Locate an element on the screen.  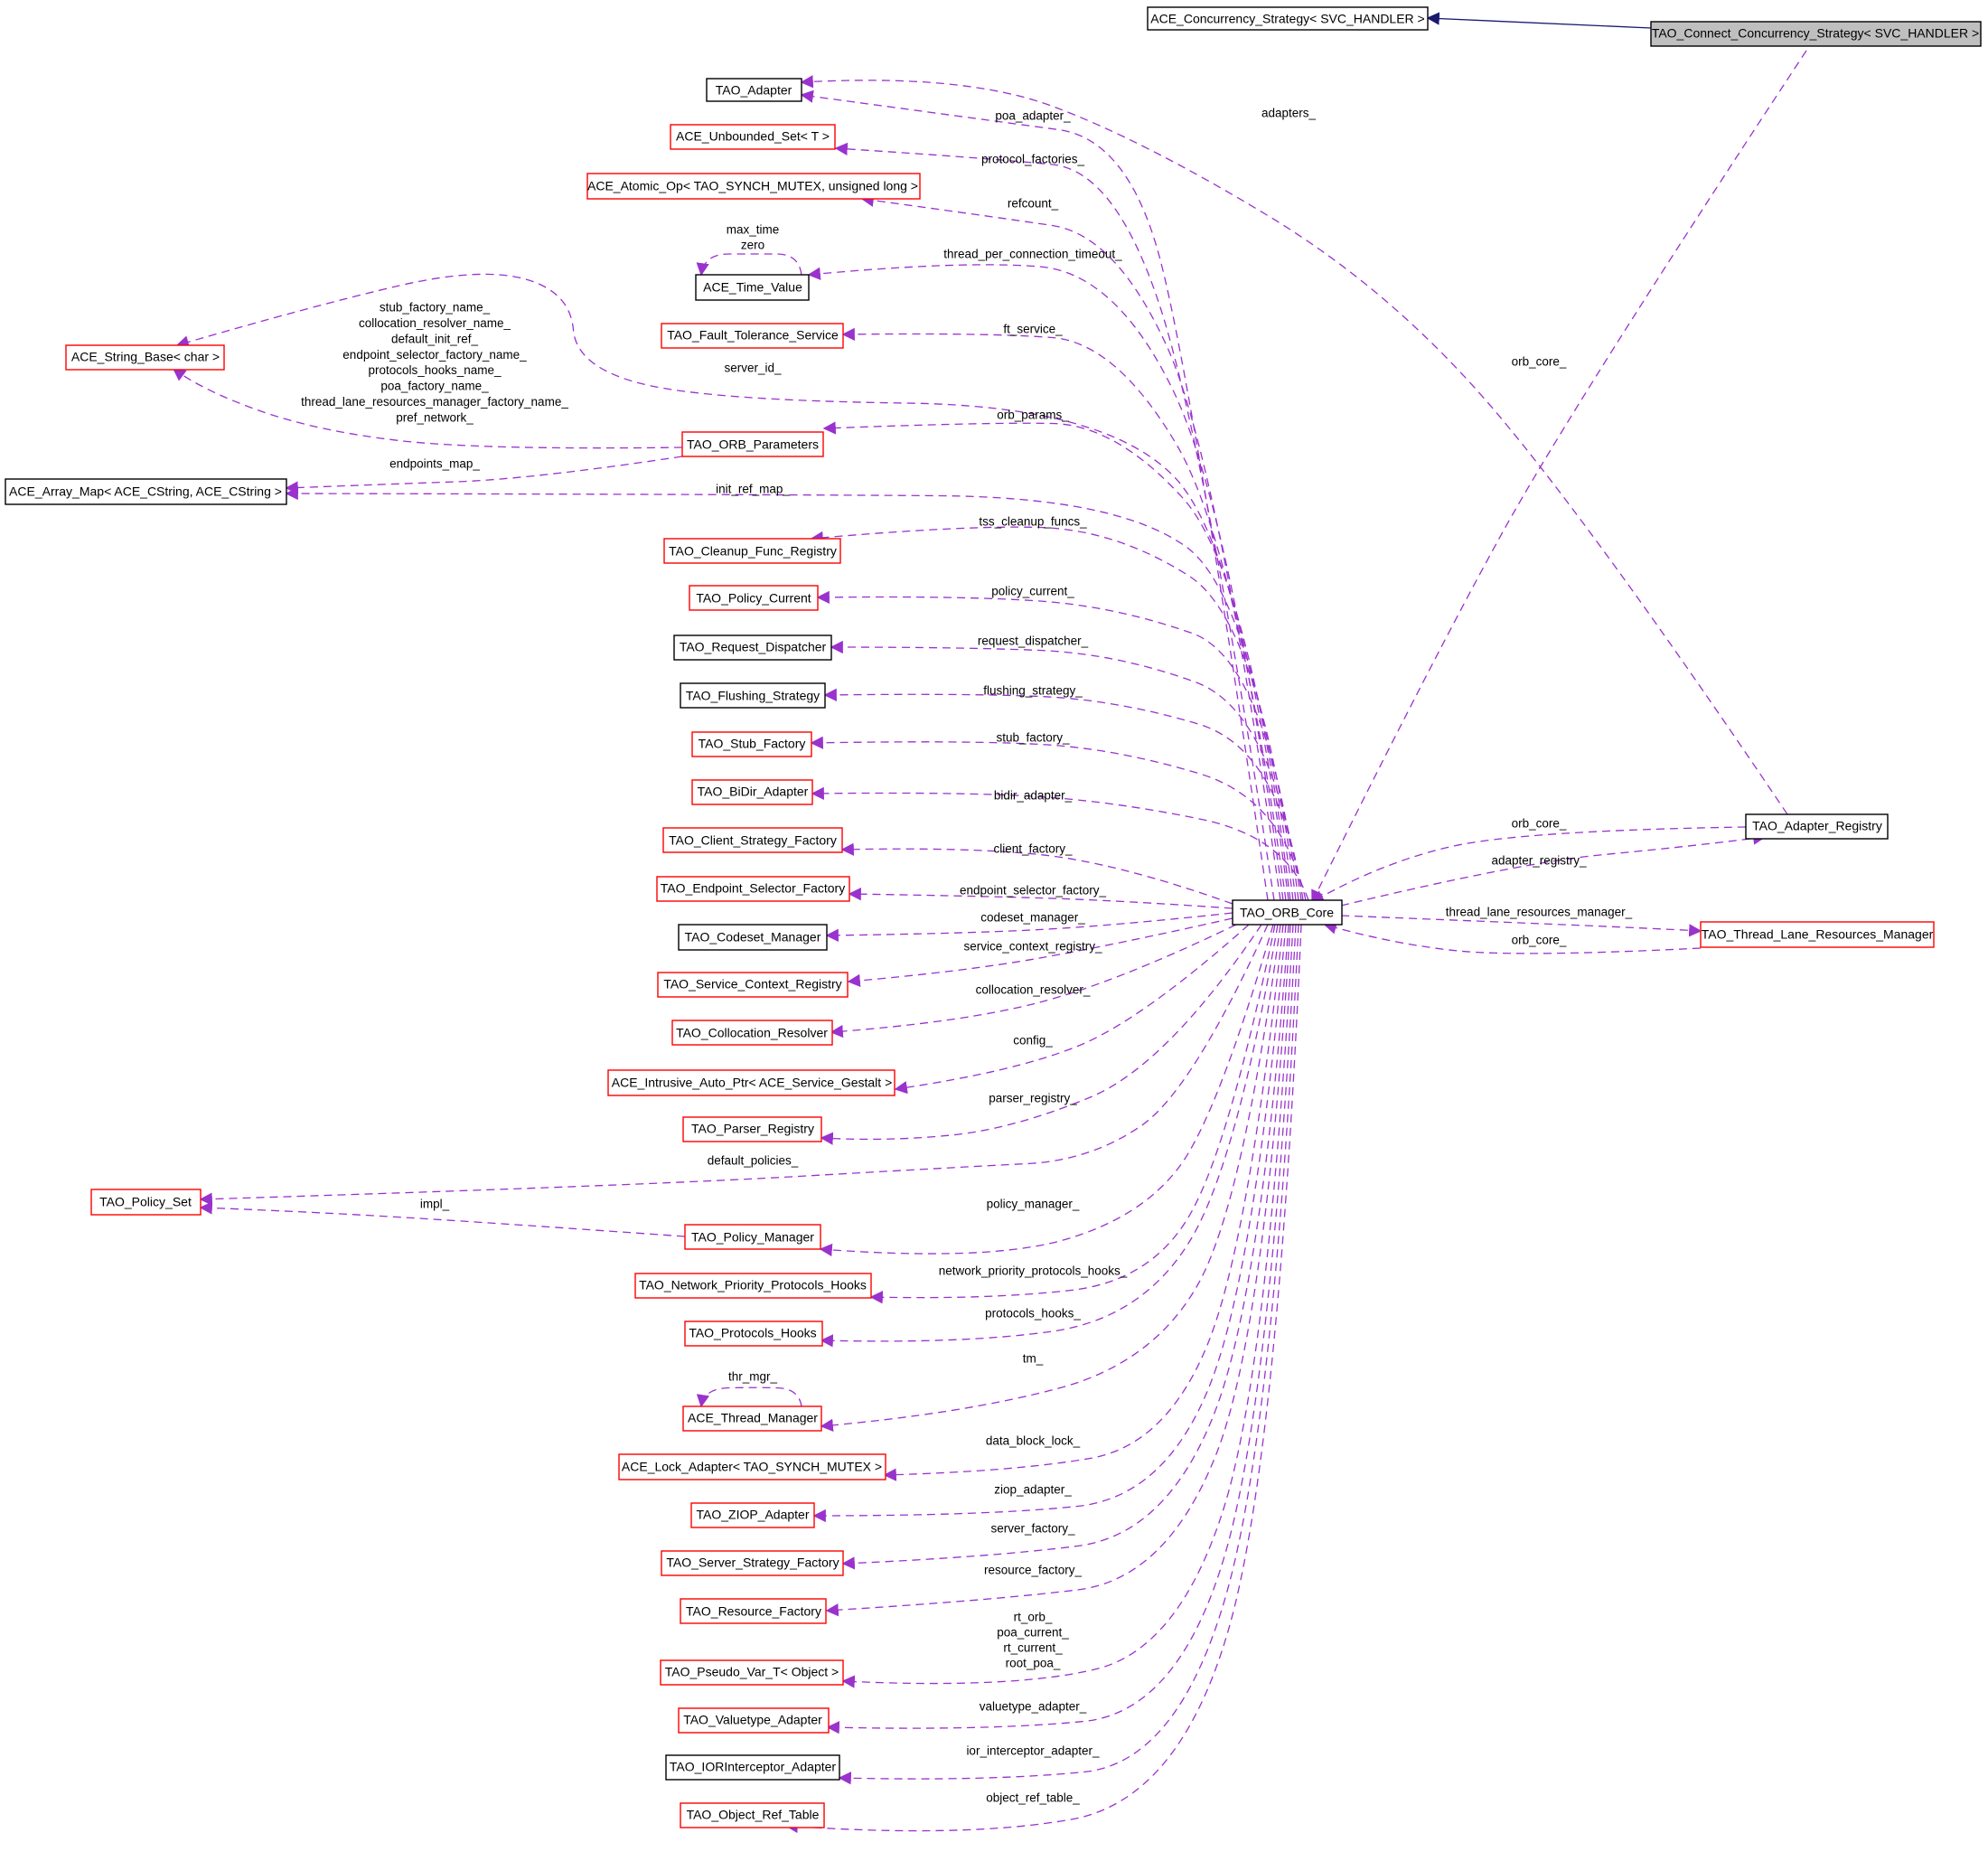
edge-tao_conc-to-orbcore is located at coordinates (1559, 477).